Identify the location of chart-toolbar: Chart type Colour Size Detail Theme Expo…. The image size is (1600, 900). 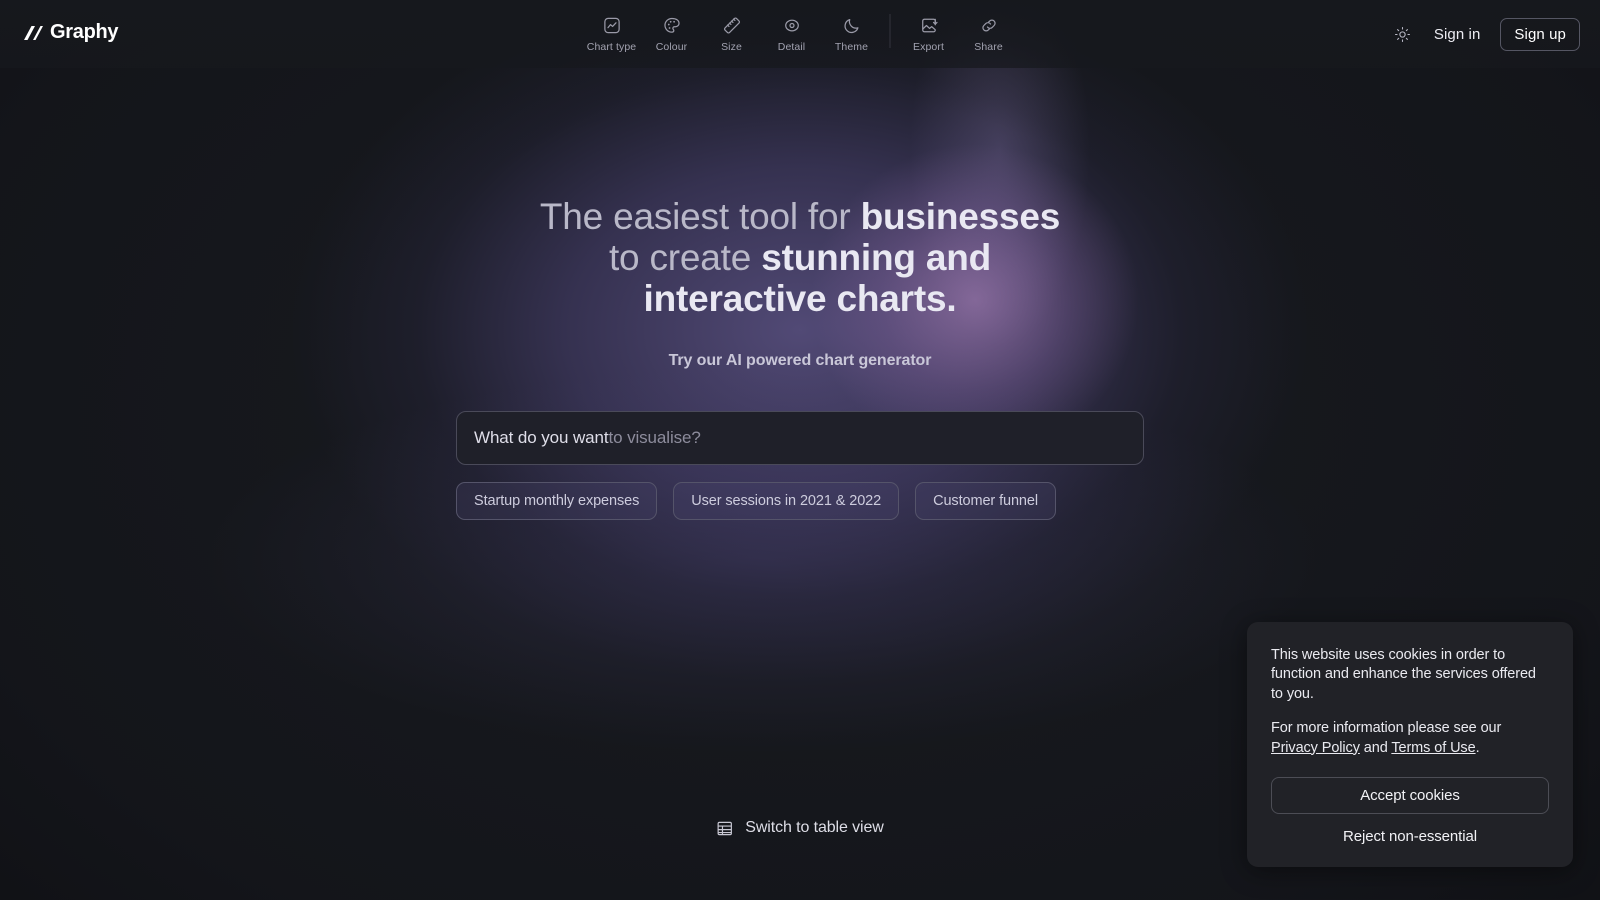
(800, 30).